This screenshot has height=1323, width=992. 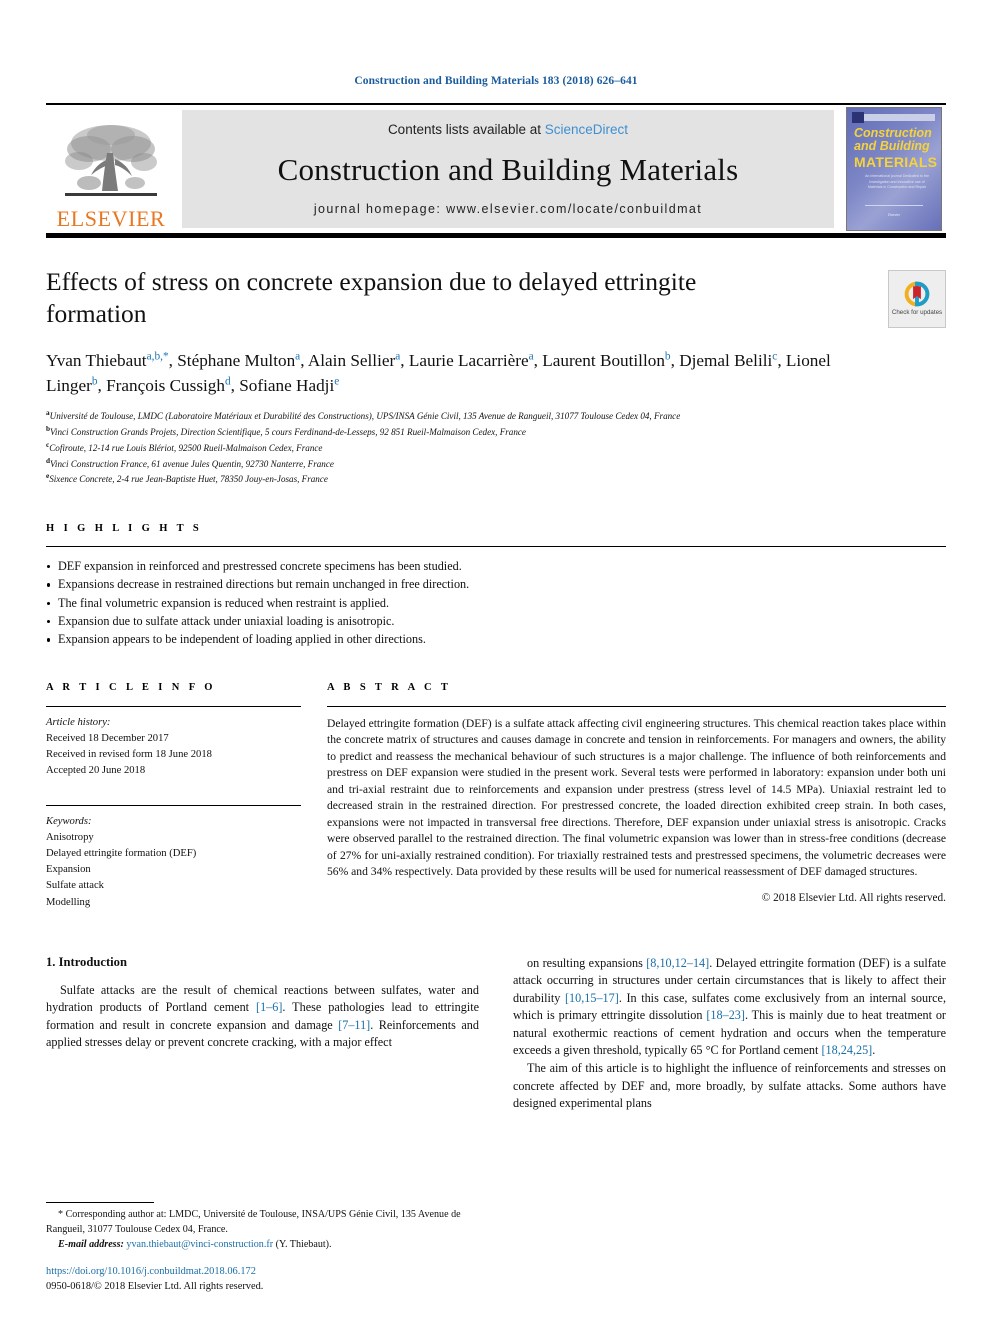 I want to click on history-item: Accepted 20 June 2018, so click(x=96, y=770).